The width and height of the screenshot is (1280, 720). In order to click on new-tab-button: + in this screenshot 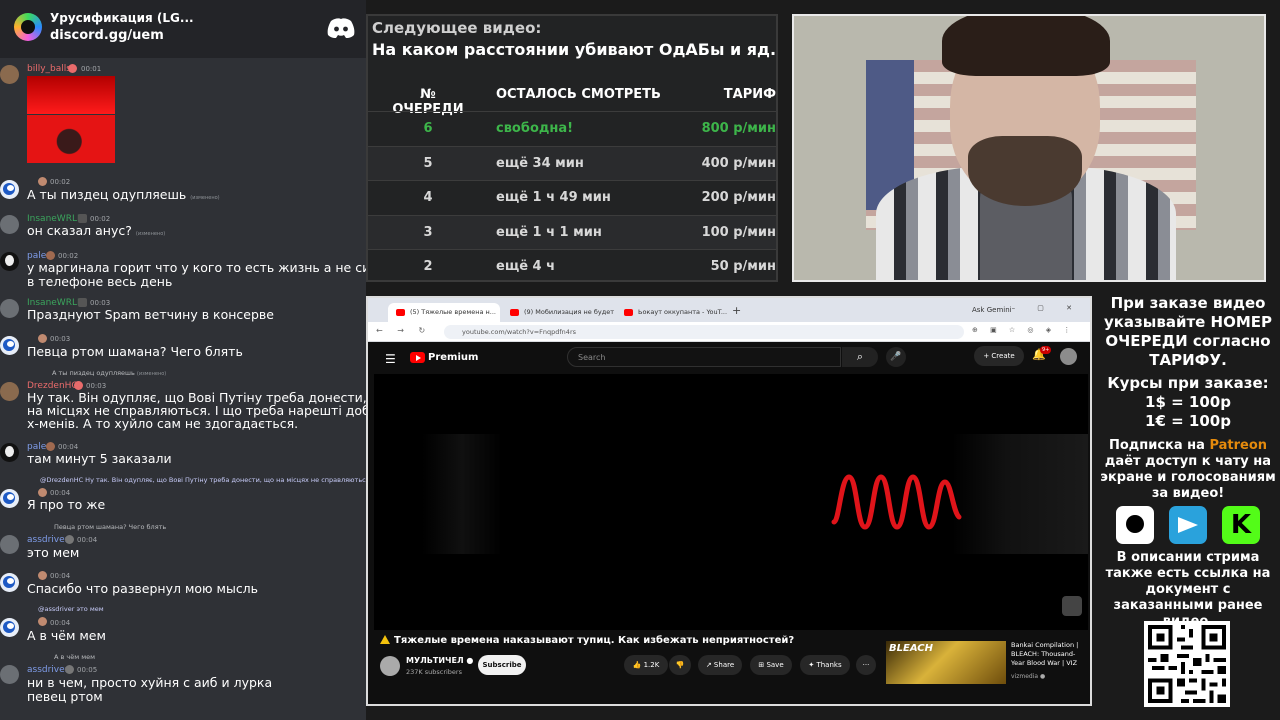, I will do `click(736, 310)`.